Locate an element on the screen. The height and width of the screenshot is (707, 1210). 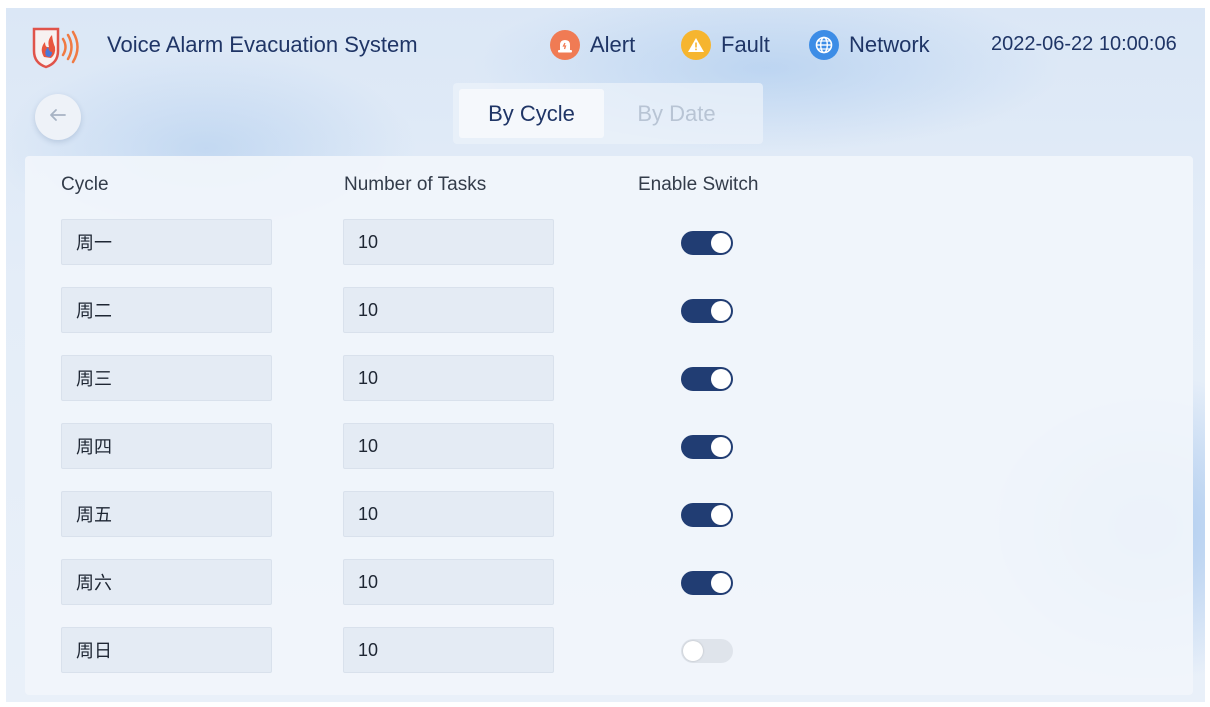
cycle-field: 周日 is located at coordinates (166, 650).